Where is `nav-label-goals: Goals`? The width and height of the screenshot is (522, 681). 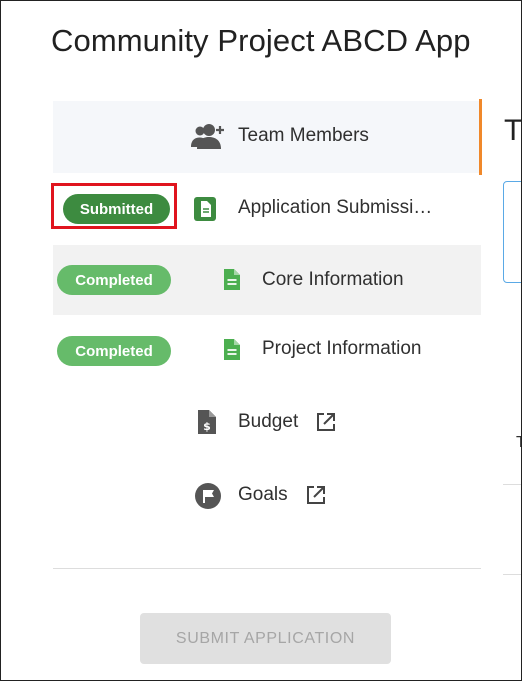
nav-label-goals: Goals is located at coordinates (263, 494).